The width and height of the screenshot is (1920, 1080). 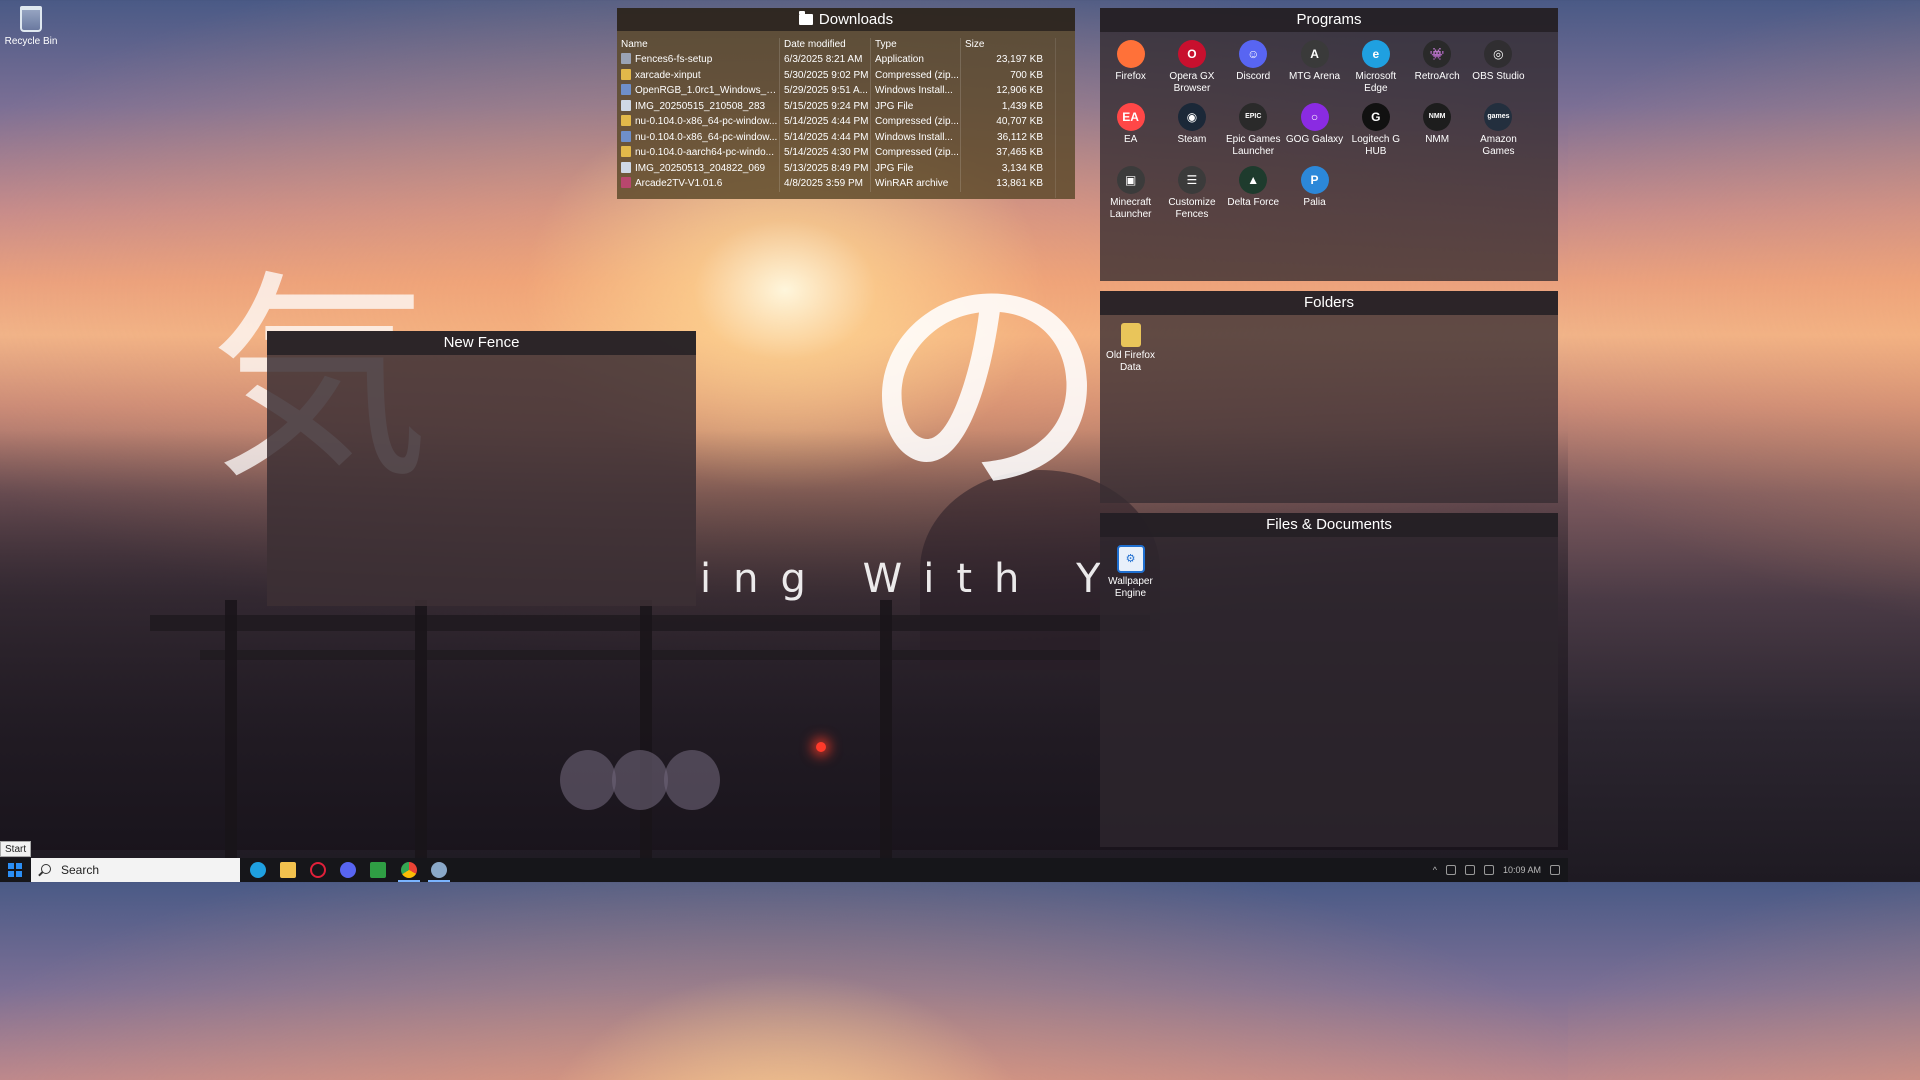 What do you see at coordinates (1436, 66) in the screenshot?
I see `retroarch-shortcut: 👾 RetroArch` at bounding box center [1436, 66].